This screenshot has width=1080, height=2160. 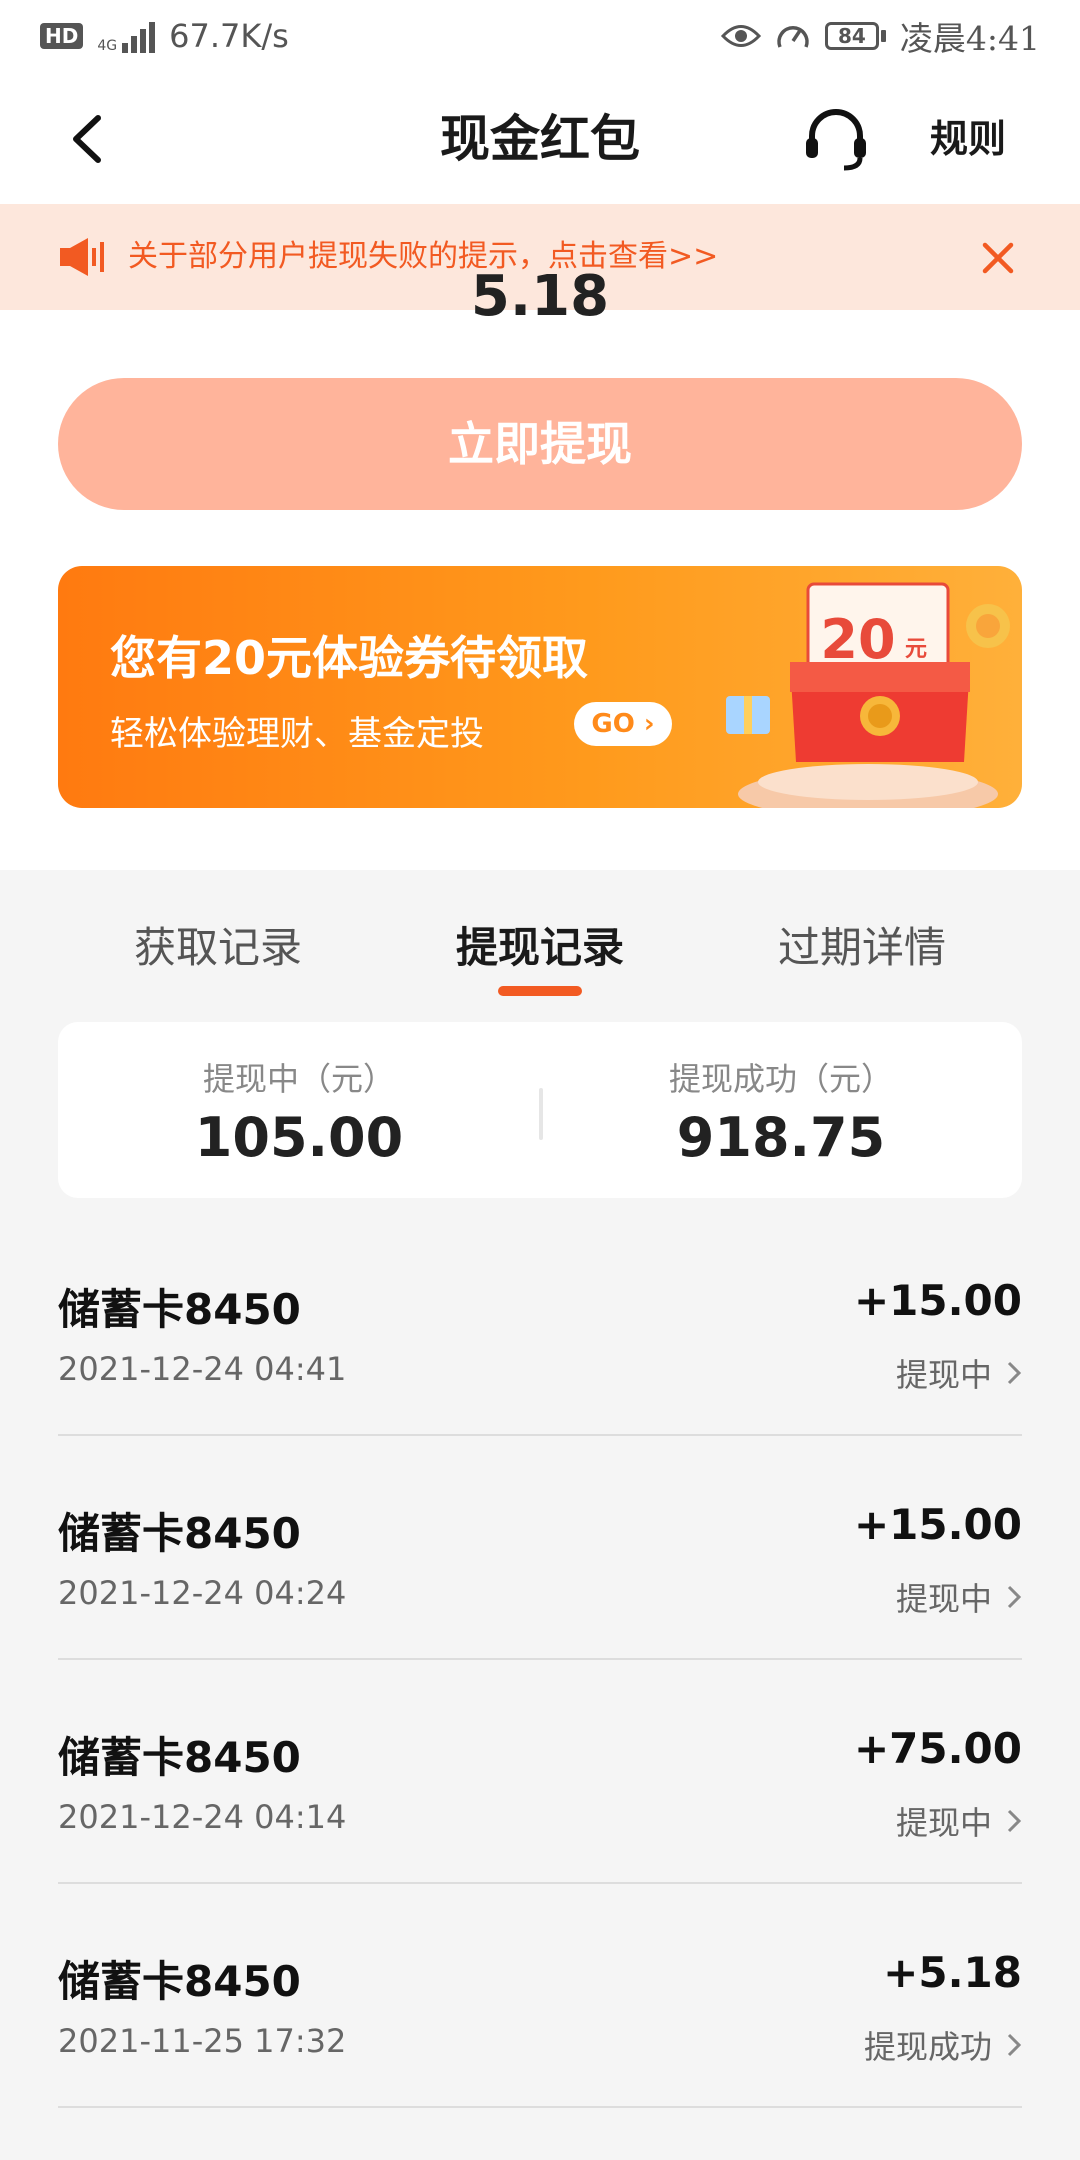 What do you see at coordinates (540, 1324) in the screenshot?
I see `list-item: 储蓄卡8450 2021-12-24 04:41 +15.00 提现中` at bounding box center [540, 1324].